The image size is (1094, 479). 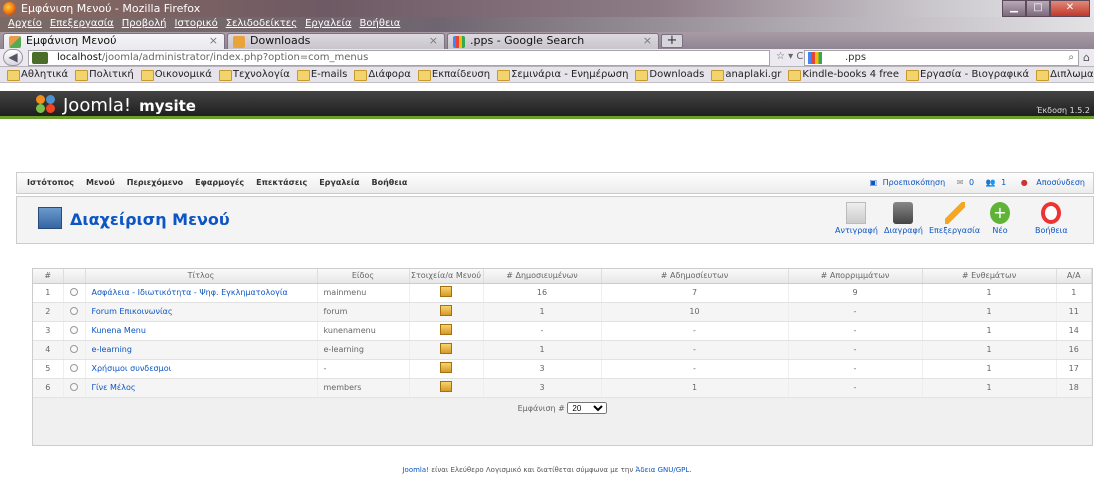 What do you see at coordinates (201, 276) in the screenshot?
I see `col-title: Τίτλος` at bounding box center [201, 276].